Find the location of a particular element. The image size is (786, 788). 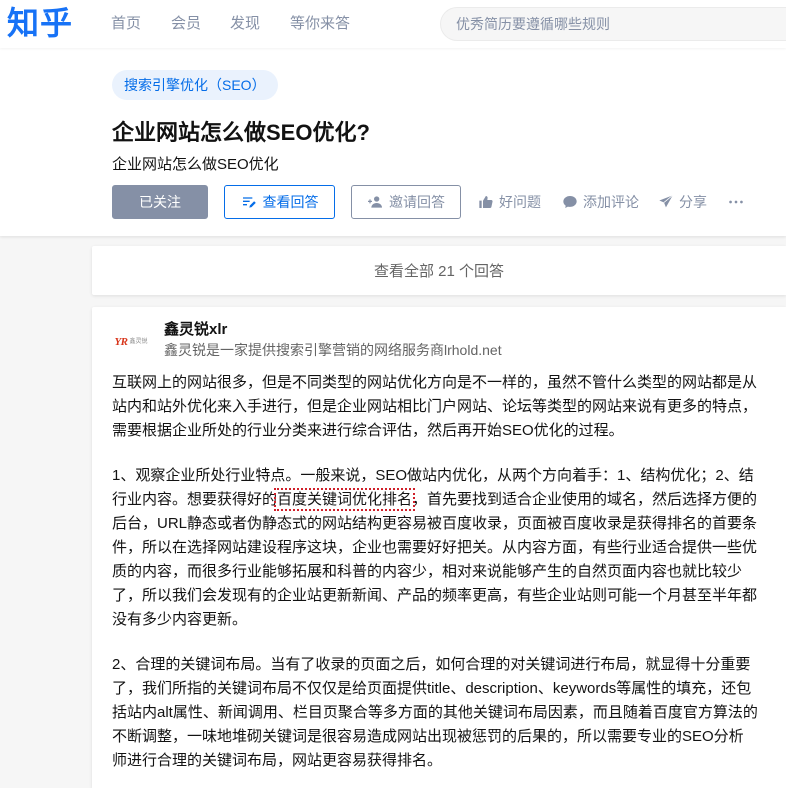

view-all-answers-label: 查看全部 21 个回答 is located at coordinates (439, 271).